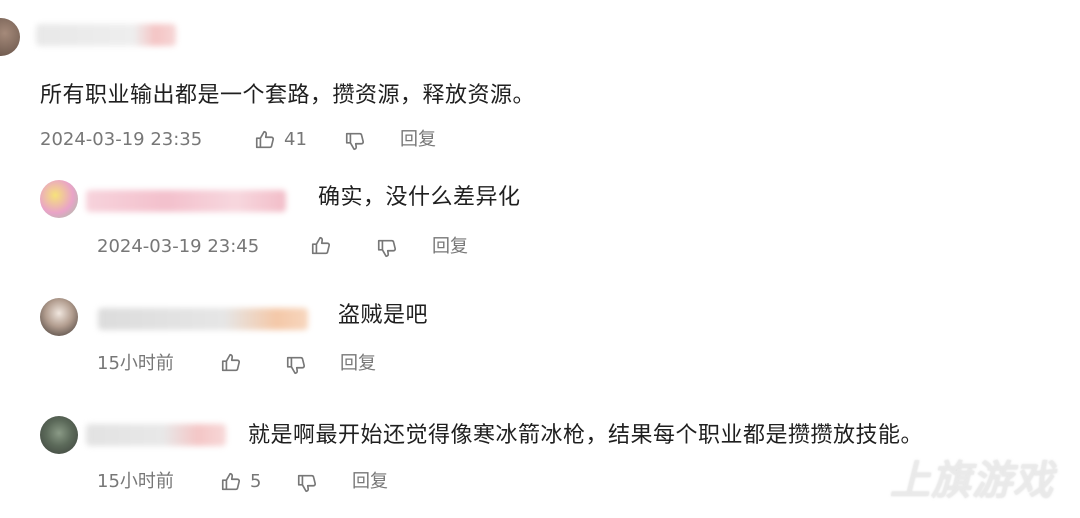 The height and width of the screenshot is (518, 1080). I want to click on comment-timestamp: 2024-03-19 23:35, so click(121, 139).